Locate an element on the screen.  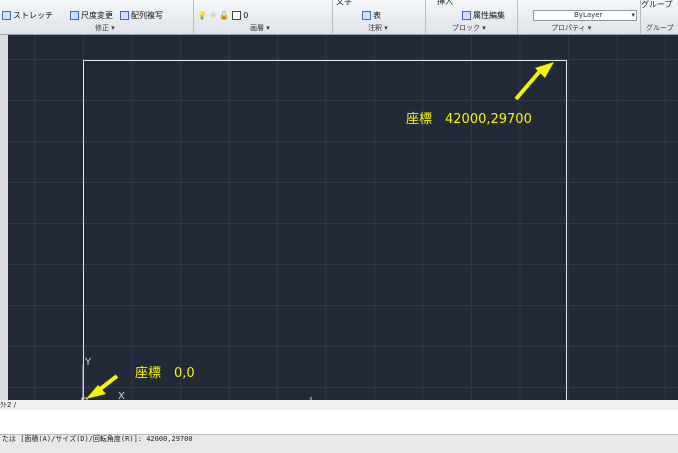
attribute-edit-icon is located at coordinates (466, 15).